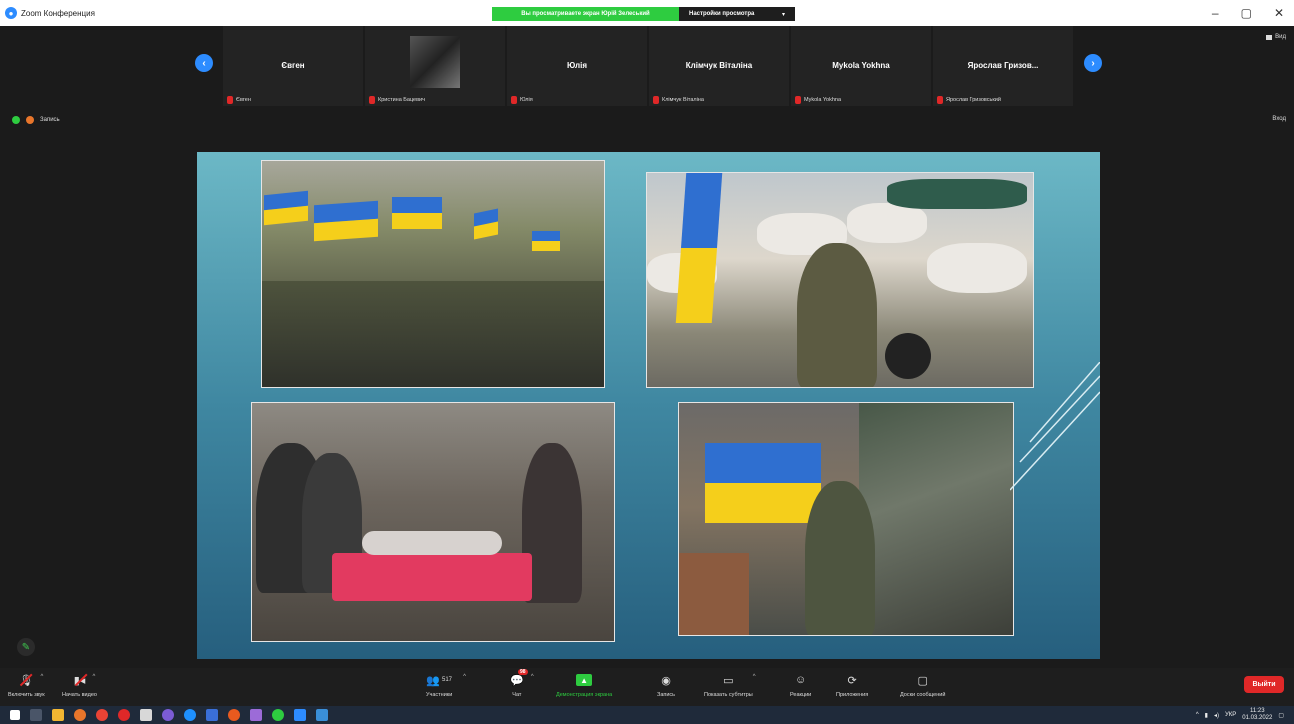 Image resolution: width=1294 pixels, height=724 pixels. What do you see at coordinates (1269, 37) in the screenshot?
I see `grid-icon` at bounding box center [1269, 37].